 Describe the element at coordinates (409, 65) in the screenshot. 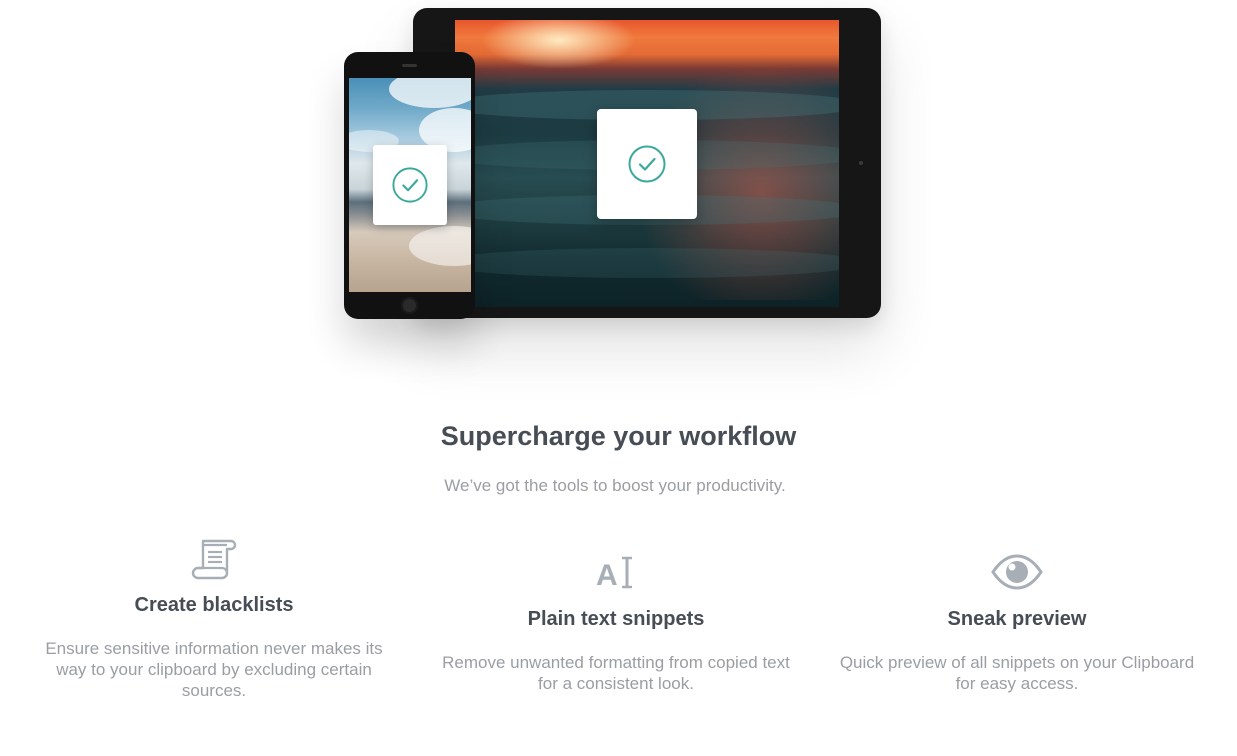

I see `phone-speaker` at that location.